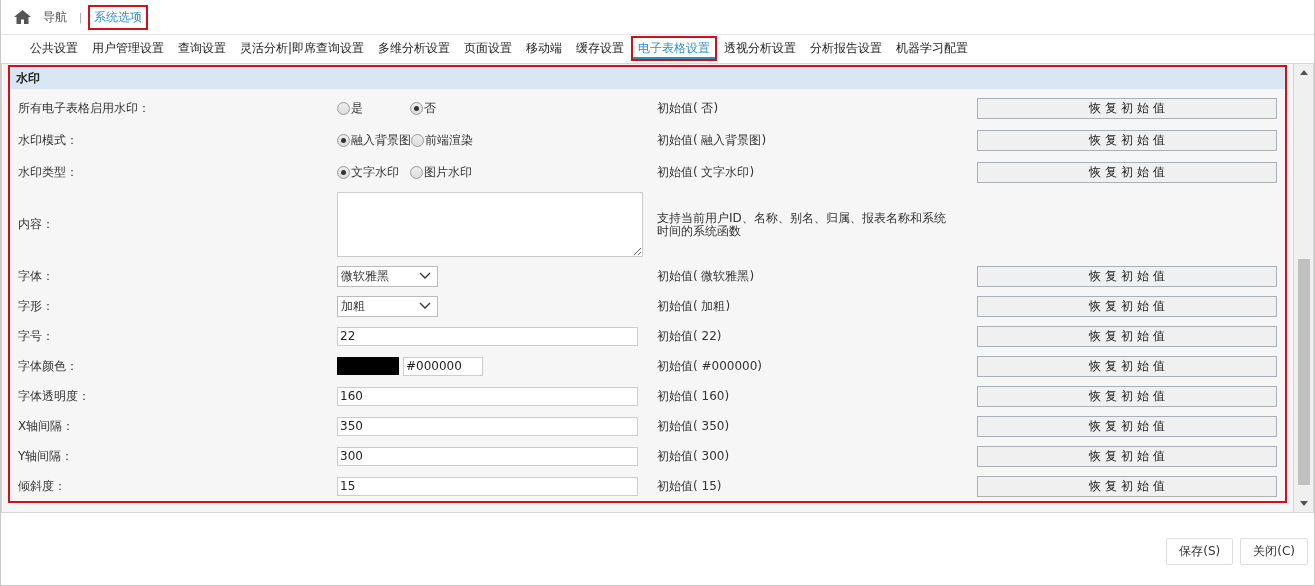 The height and width of the screenshot is (586, 1315). I want to click on scroll-up-icon, so click(1303, 72).